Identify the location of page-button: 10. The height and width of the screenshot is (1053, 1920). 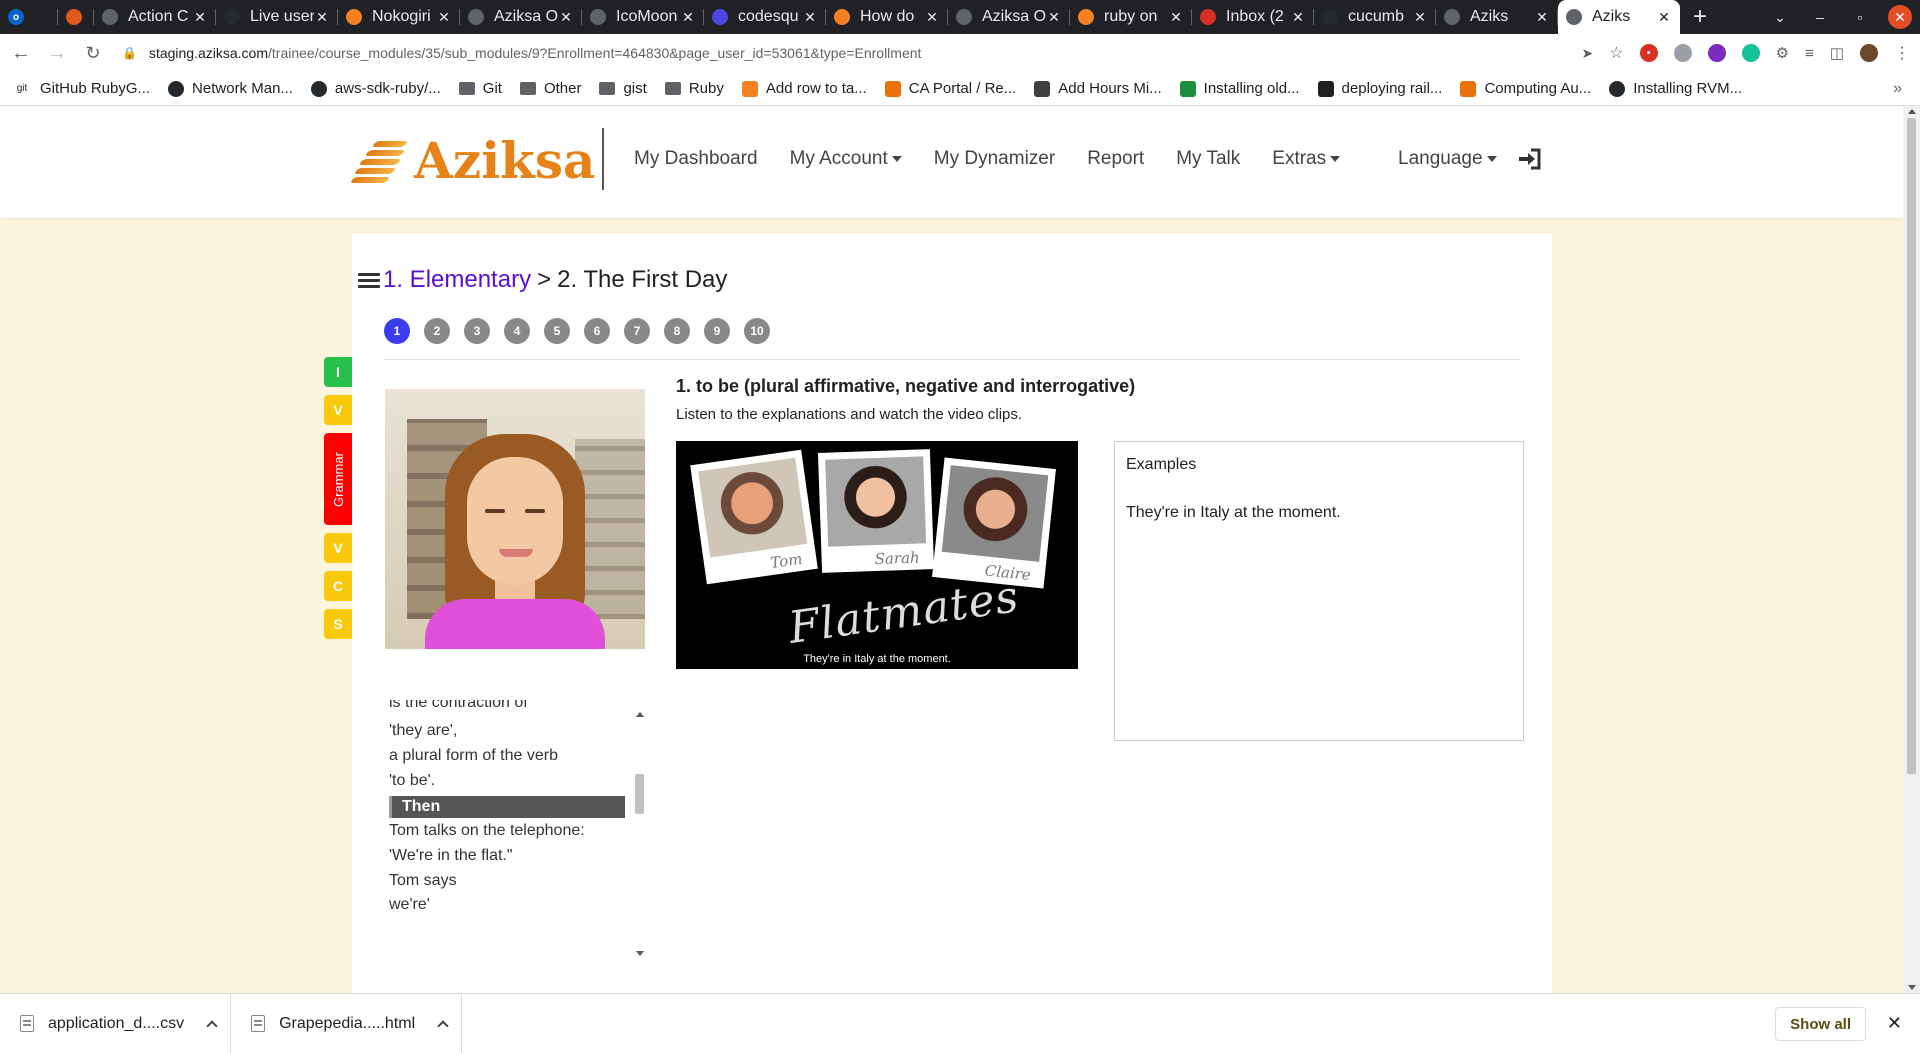
(757, 331).